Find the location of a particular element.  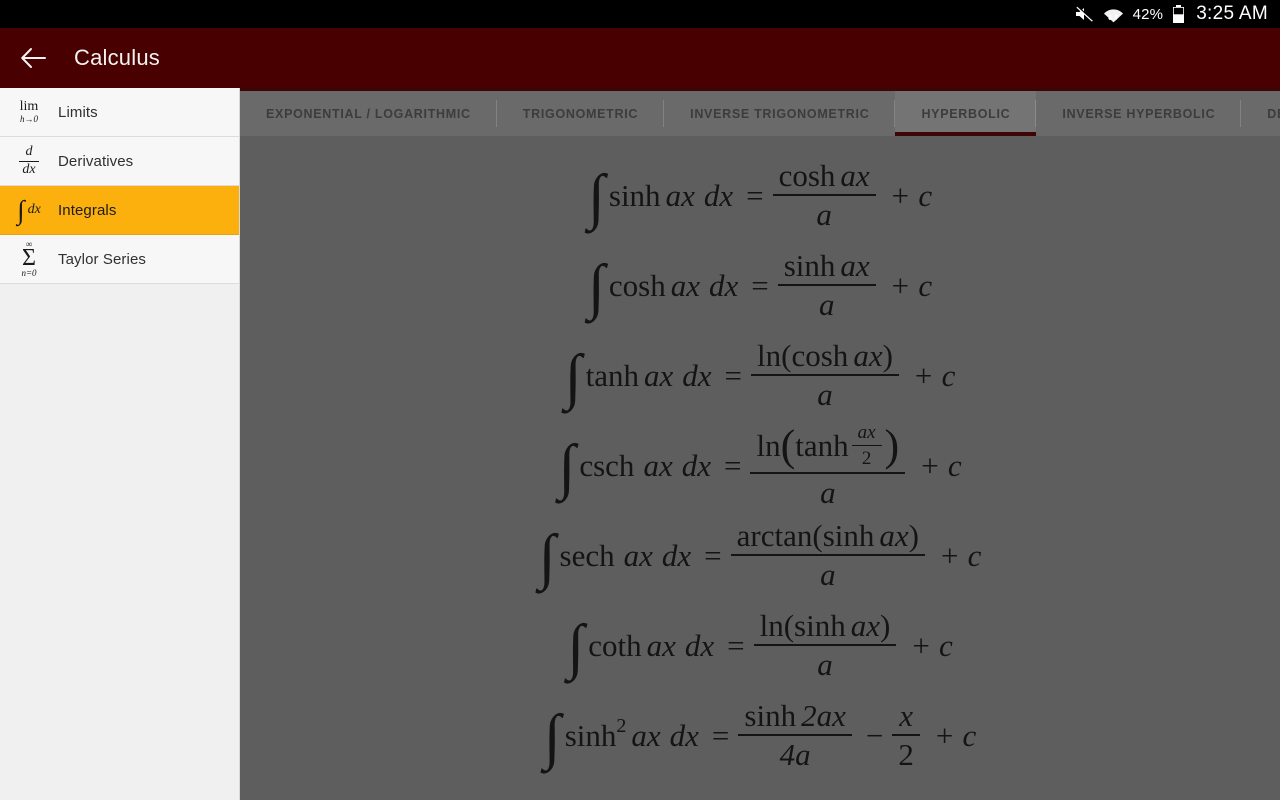

formula-integrand: coth is located at coordinates (615, 645).